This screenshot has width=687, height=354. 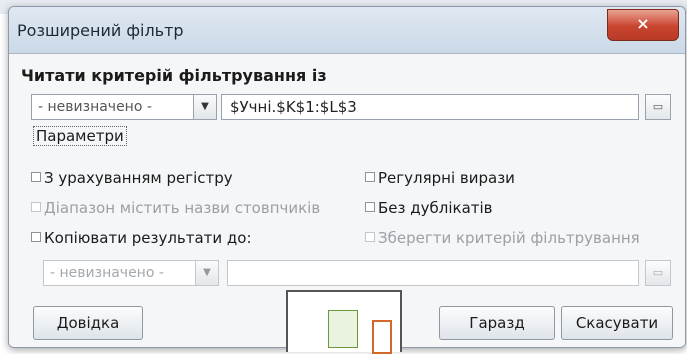 I want to click on close-icon: ×, so click(x=643, y=23).